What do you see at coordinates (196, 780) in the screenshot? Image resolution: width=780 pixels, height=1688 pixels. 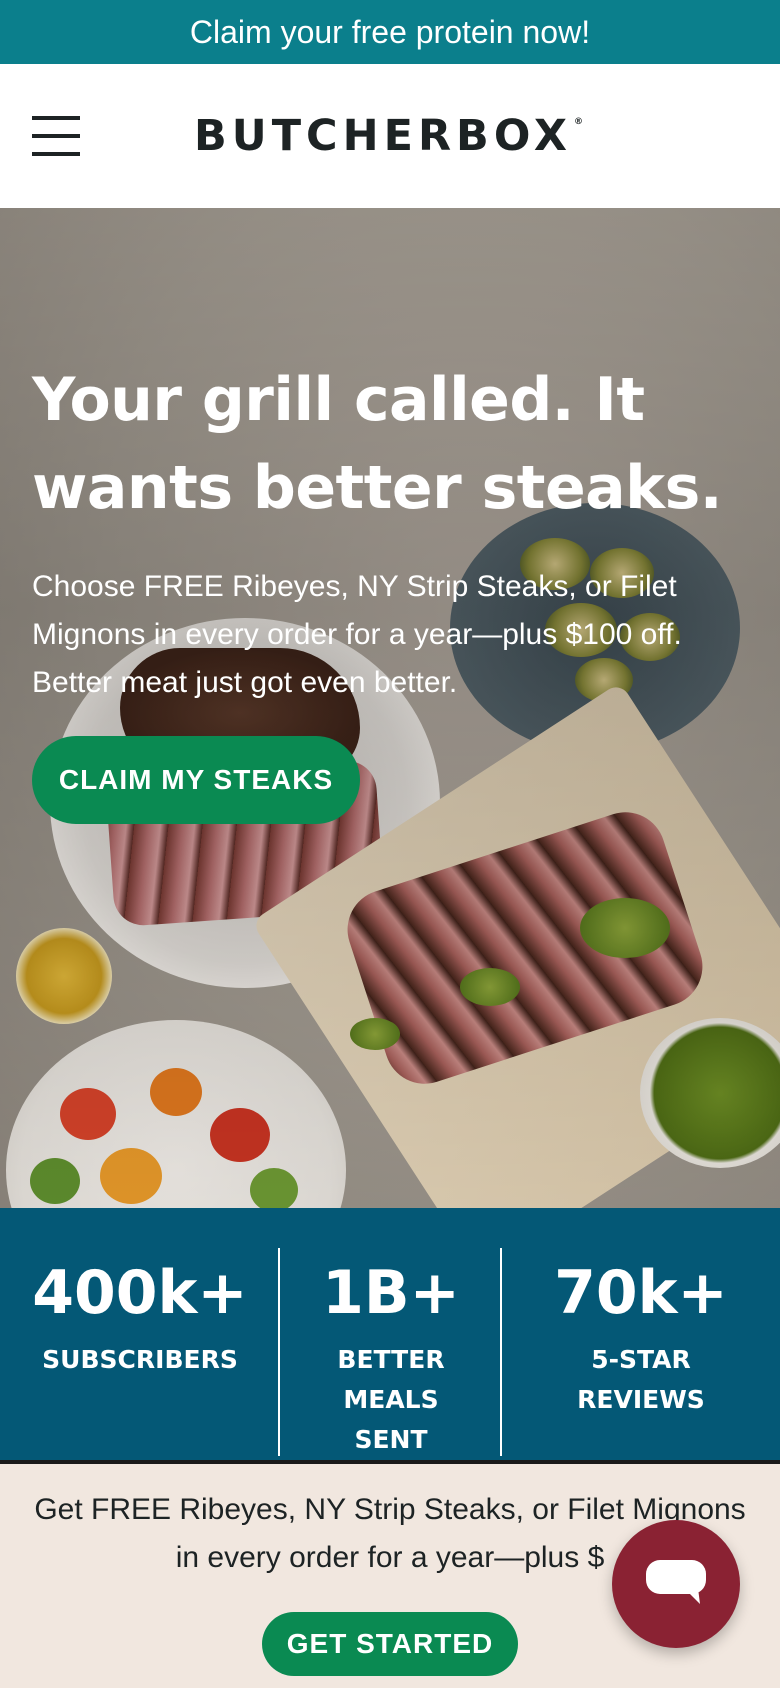 I see `claim-my-steaks-button: CLAIM MY STEAKS` at bounding box center [196, 780].